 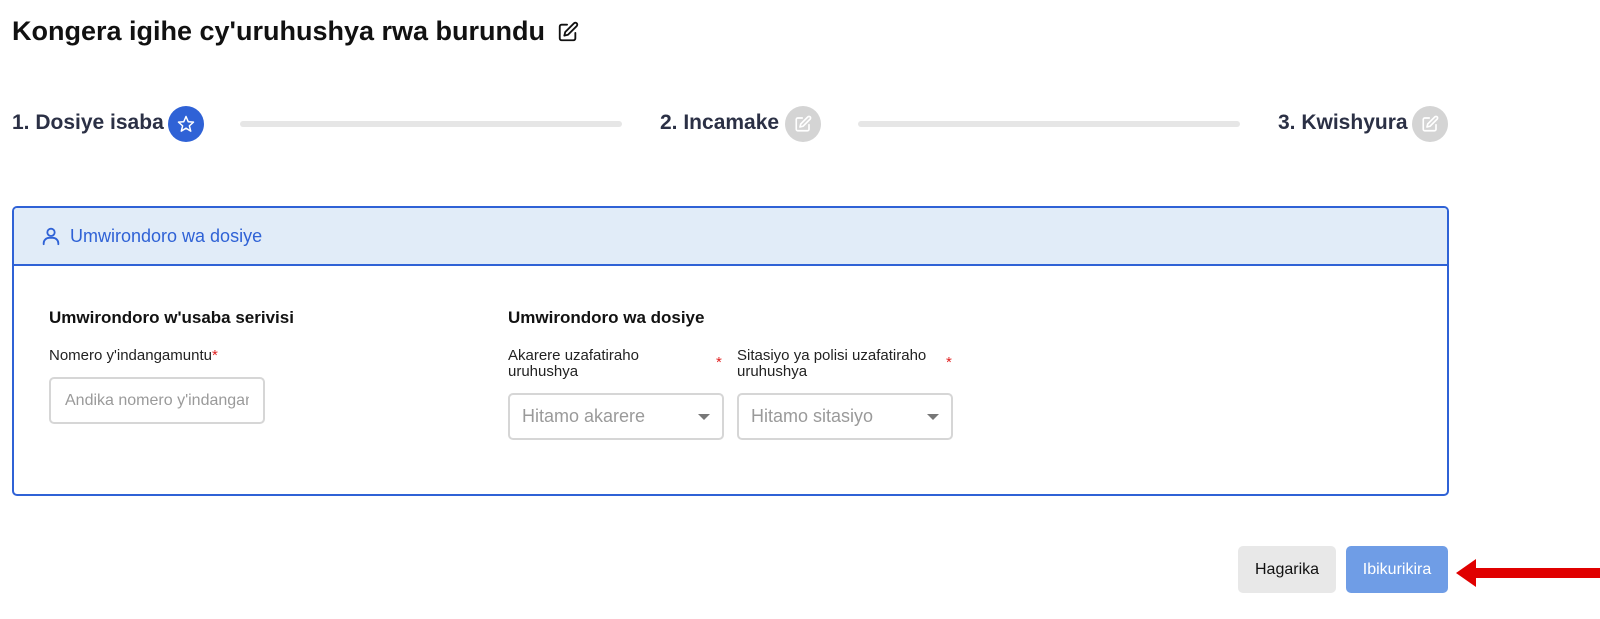 What do you see at coordinates (157, 400) in the screenshot?
I see `id-number-input` at bounding box center [157, 400].